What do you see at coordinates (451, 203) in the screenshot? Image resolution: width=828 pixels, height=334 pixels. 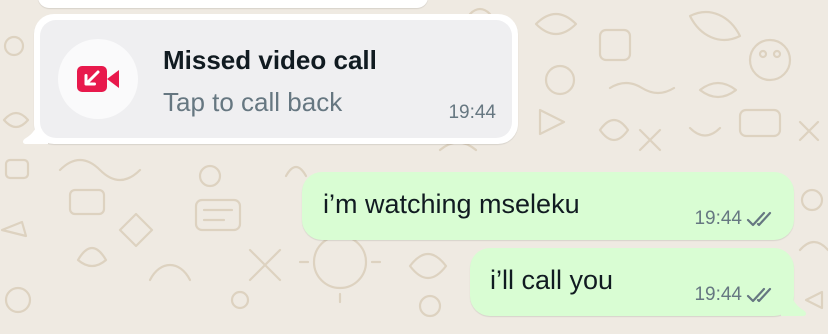 I see `message-text: i’m watching mseleku` at bounding box center [451, 203].